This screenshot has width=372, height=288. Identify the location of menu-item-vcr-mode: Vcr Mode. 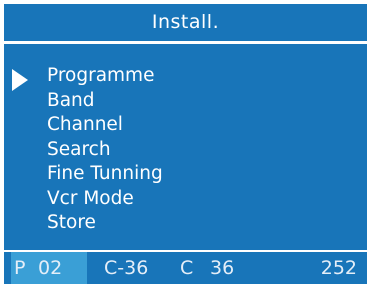
(105, 199).